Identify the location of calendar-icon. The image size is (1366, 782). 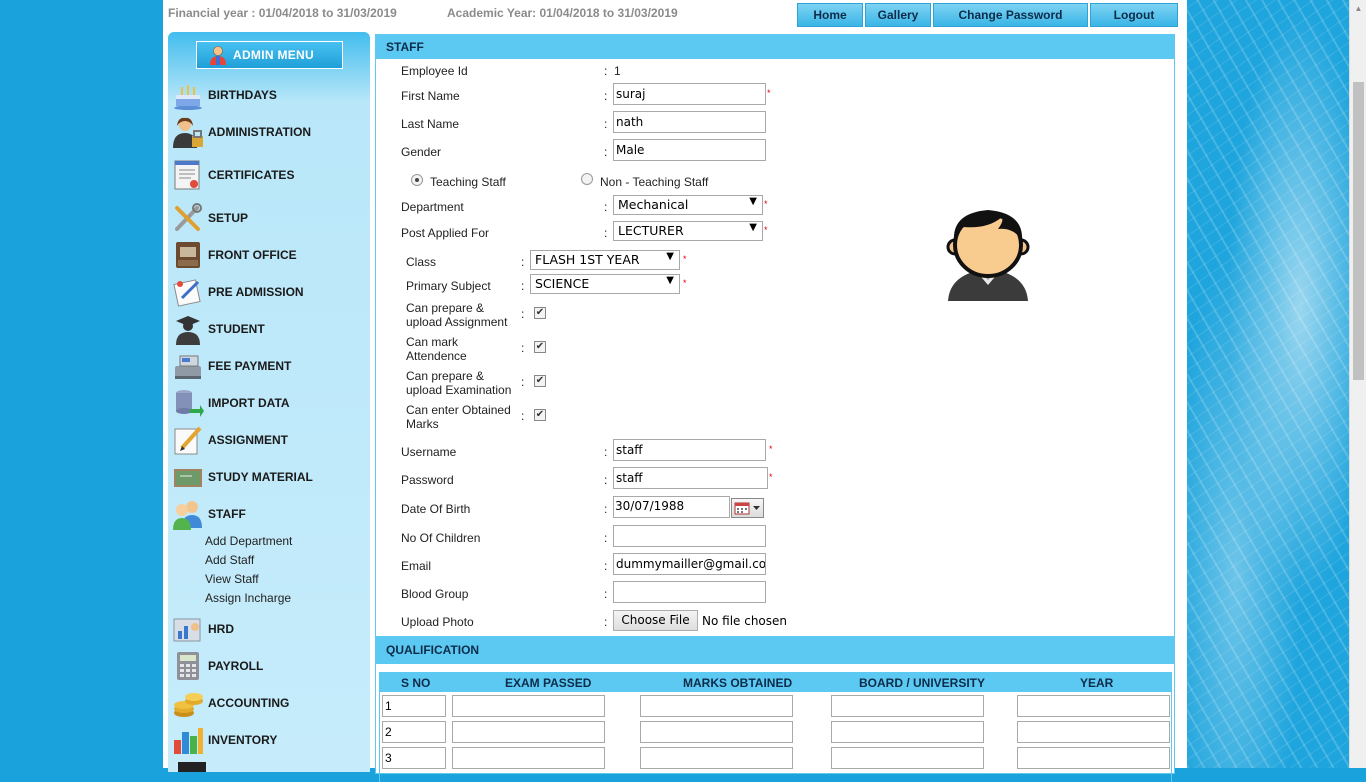
(747, 508).